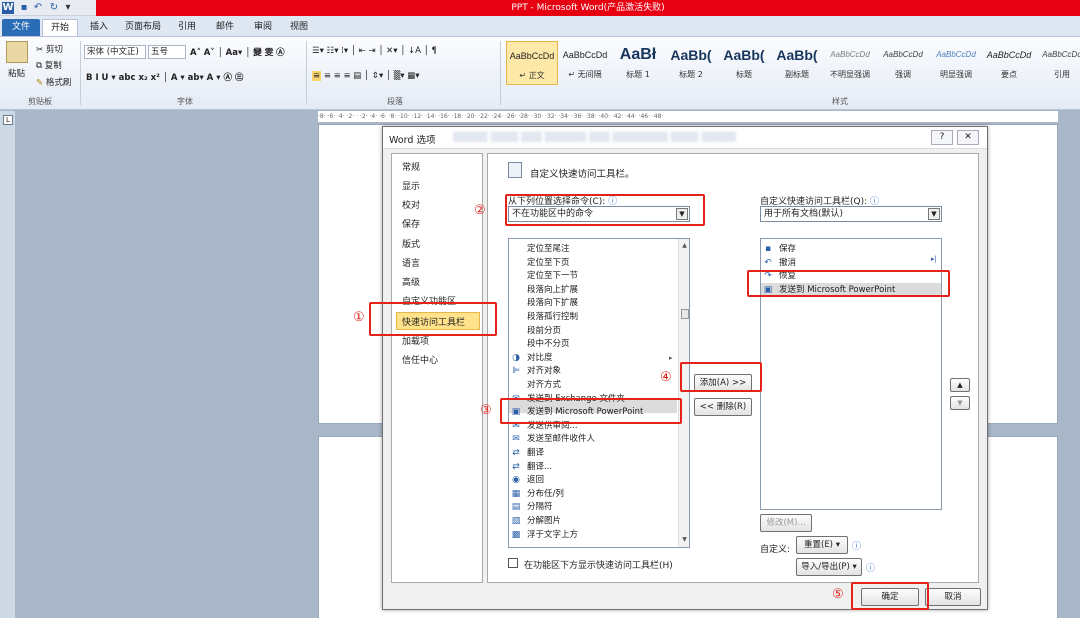  I want to click on nav-item: 显示, so click(411, 185).